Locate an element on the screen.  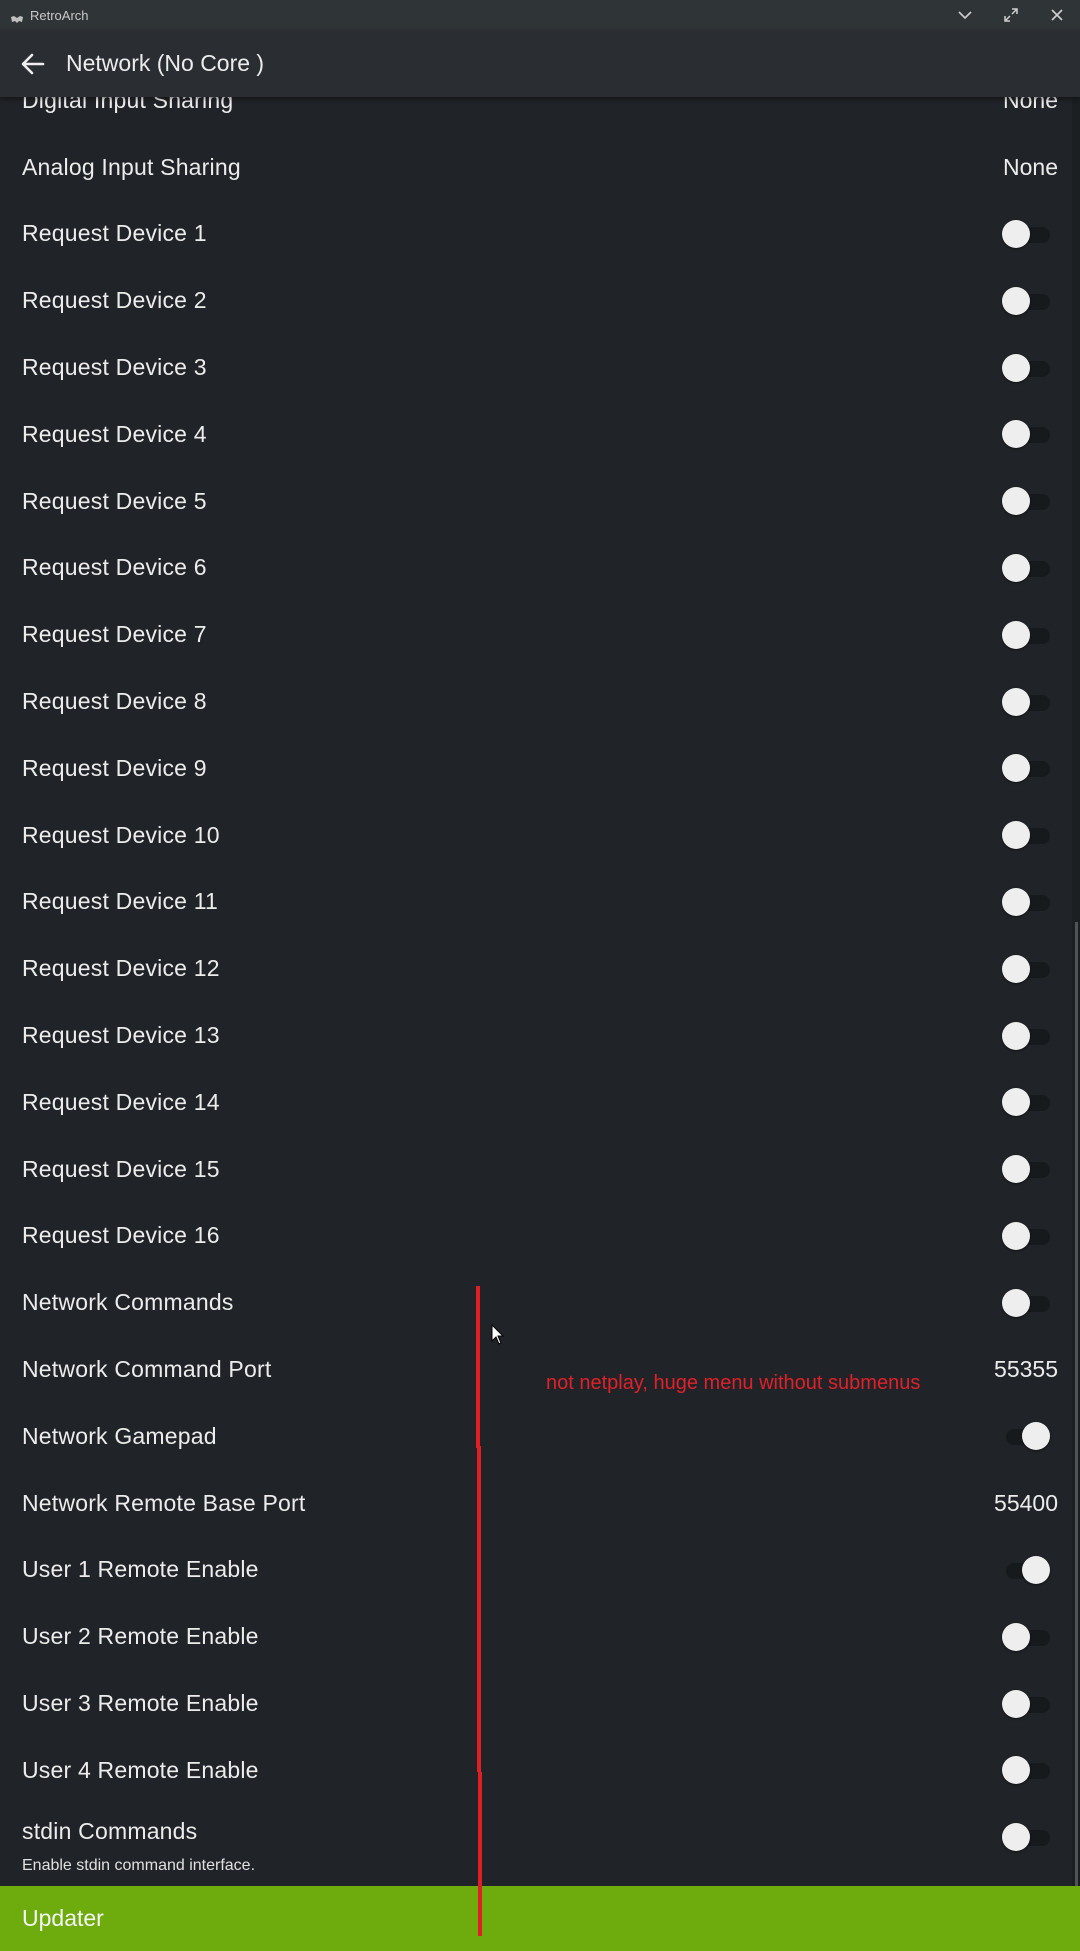
setting-row: User 4 Remote Enable is located at coordinates (536, 1770).